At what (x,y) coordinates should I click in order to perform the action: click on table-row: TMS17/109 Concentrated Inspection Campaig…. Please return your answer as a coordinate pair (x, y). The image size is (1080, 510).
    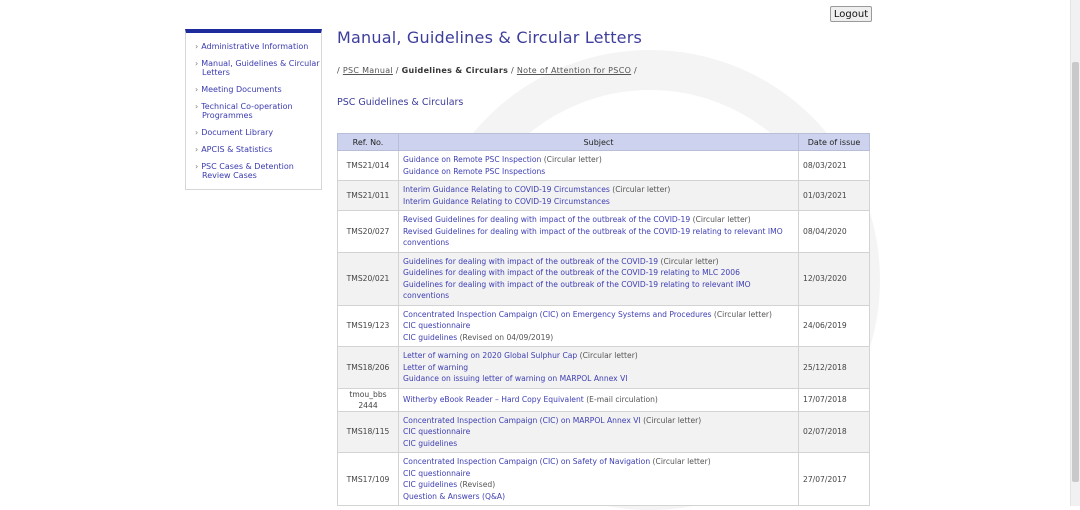
    Looking at the image, I should click on (603, 479).